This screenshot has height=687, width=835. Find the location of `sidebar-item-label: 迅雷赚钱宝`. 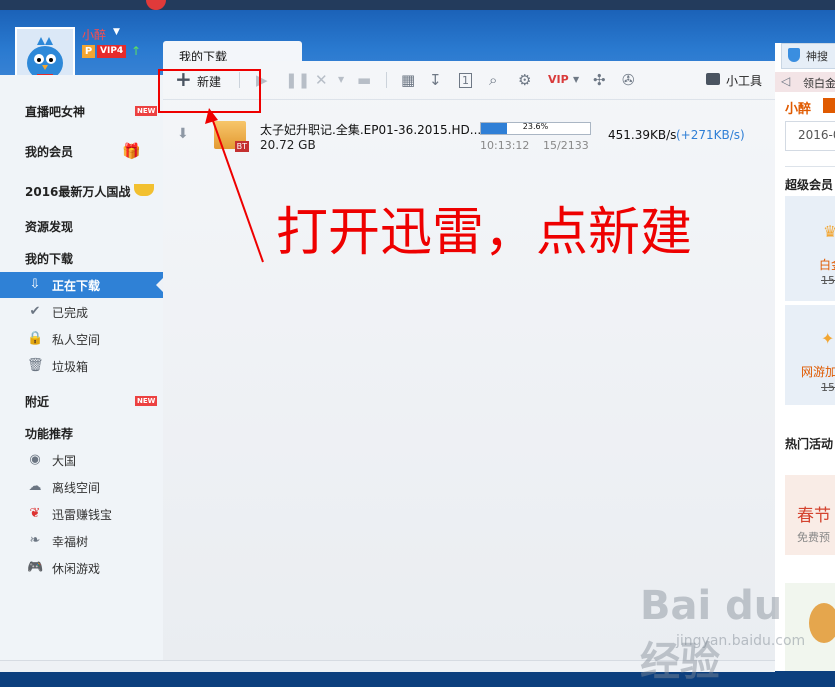

sidebar-item-label: 迅雷赚钱宝 is located at coordinates (82, 515).